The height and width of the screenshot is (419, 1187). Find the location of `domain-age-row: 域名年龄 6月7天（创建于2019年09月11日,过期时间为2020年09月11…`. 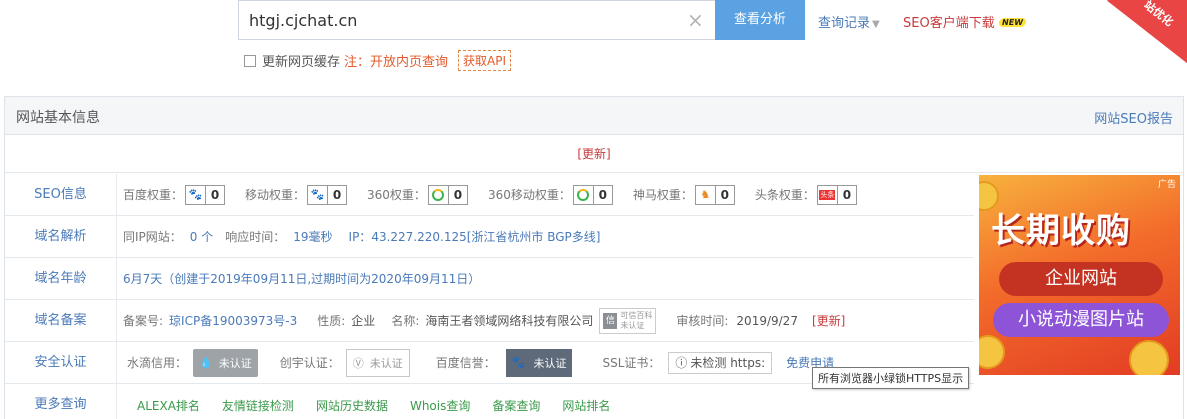

domain-age-row: 域名年龄 6月7天（创建于2019年09月11日,过期时间为2020年09月11… is located at coordinates (489, 279).